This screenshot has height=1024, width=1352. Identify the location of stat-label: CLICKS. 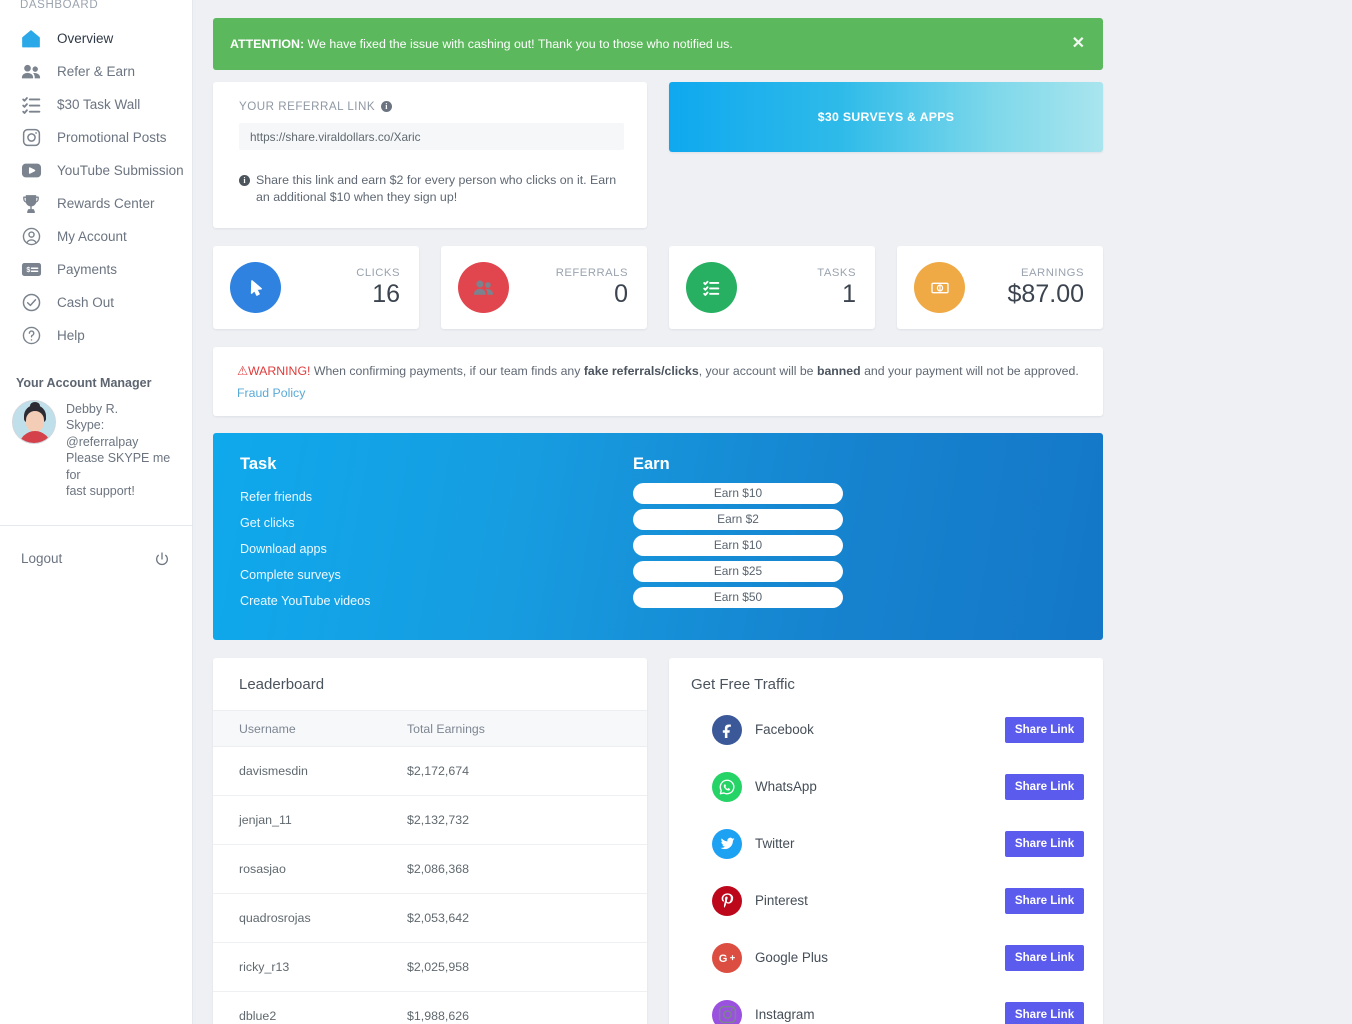
(378, 273).